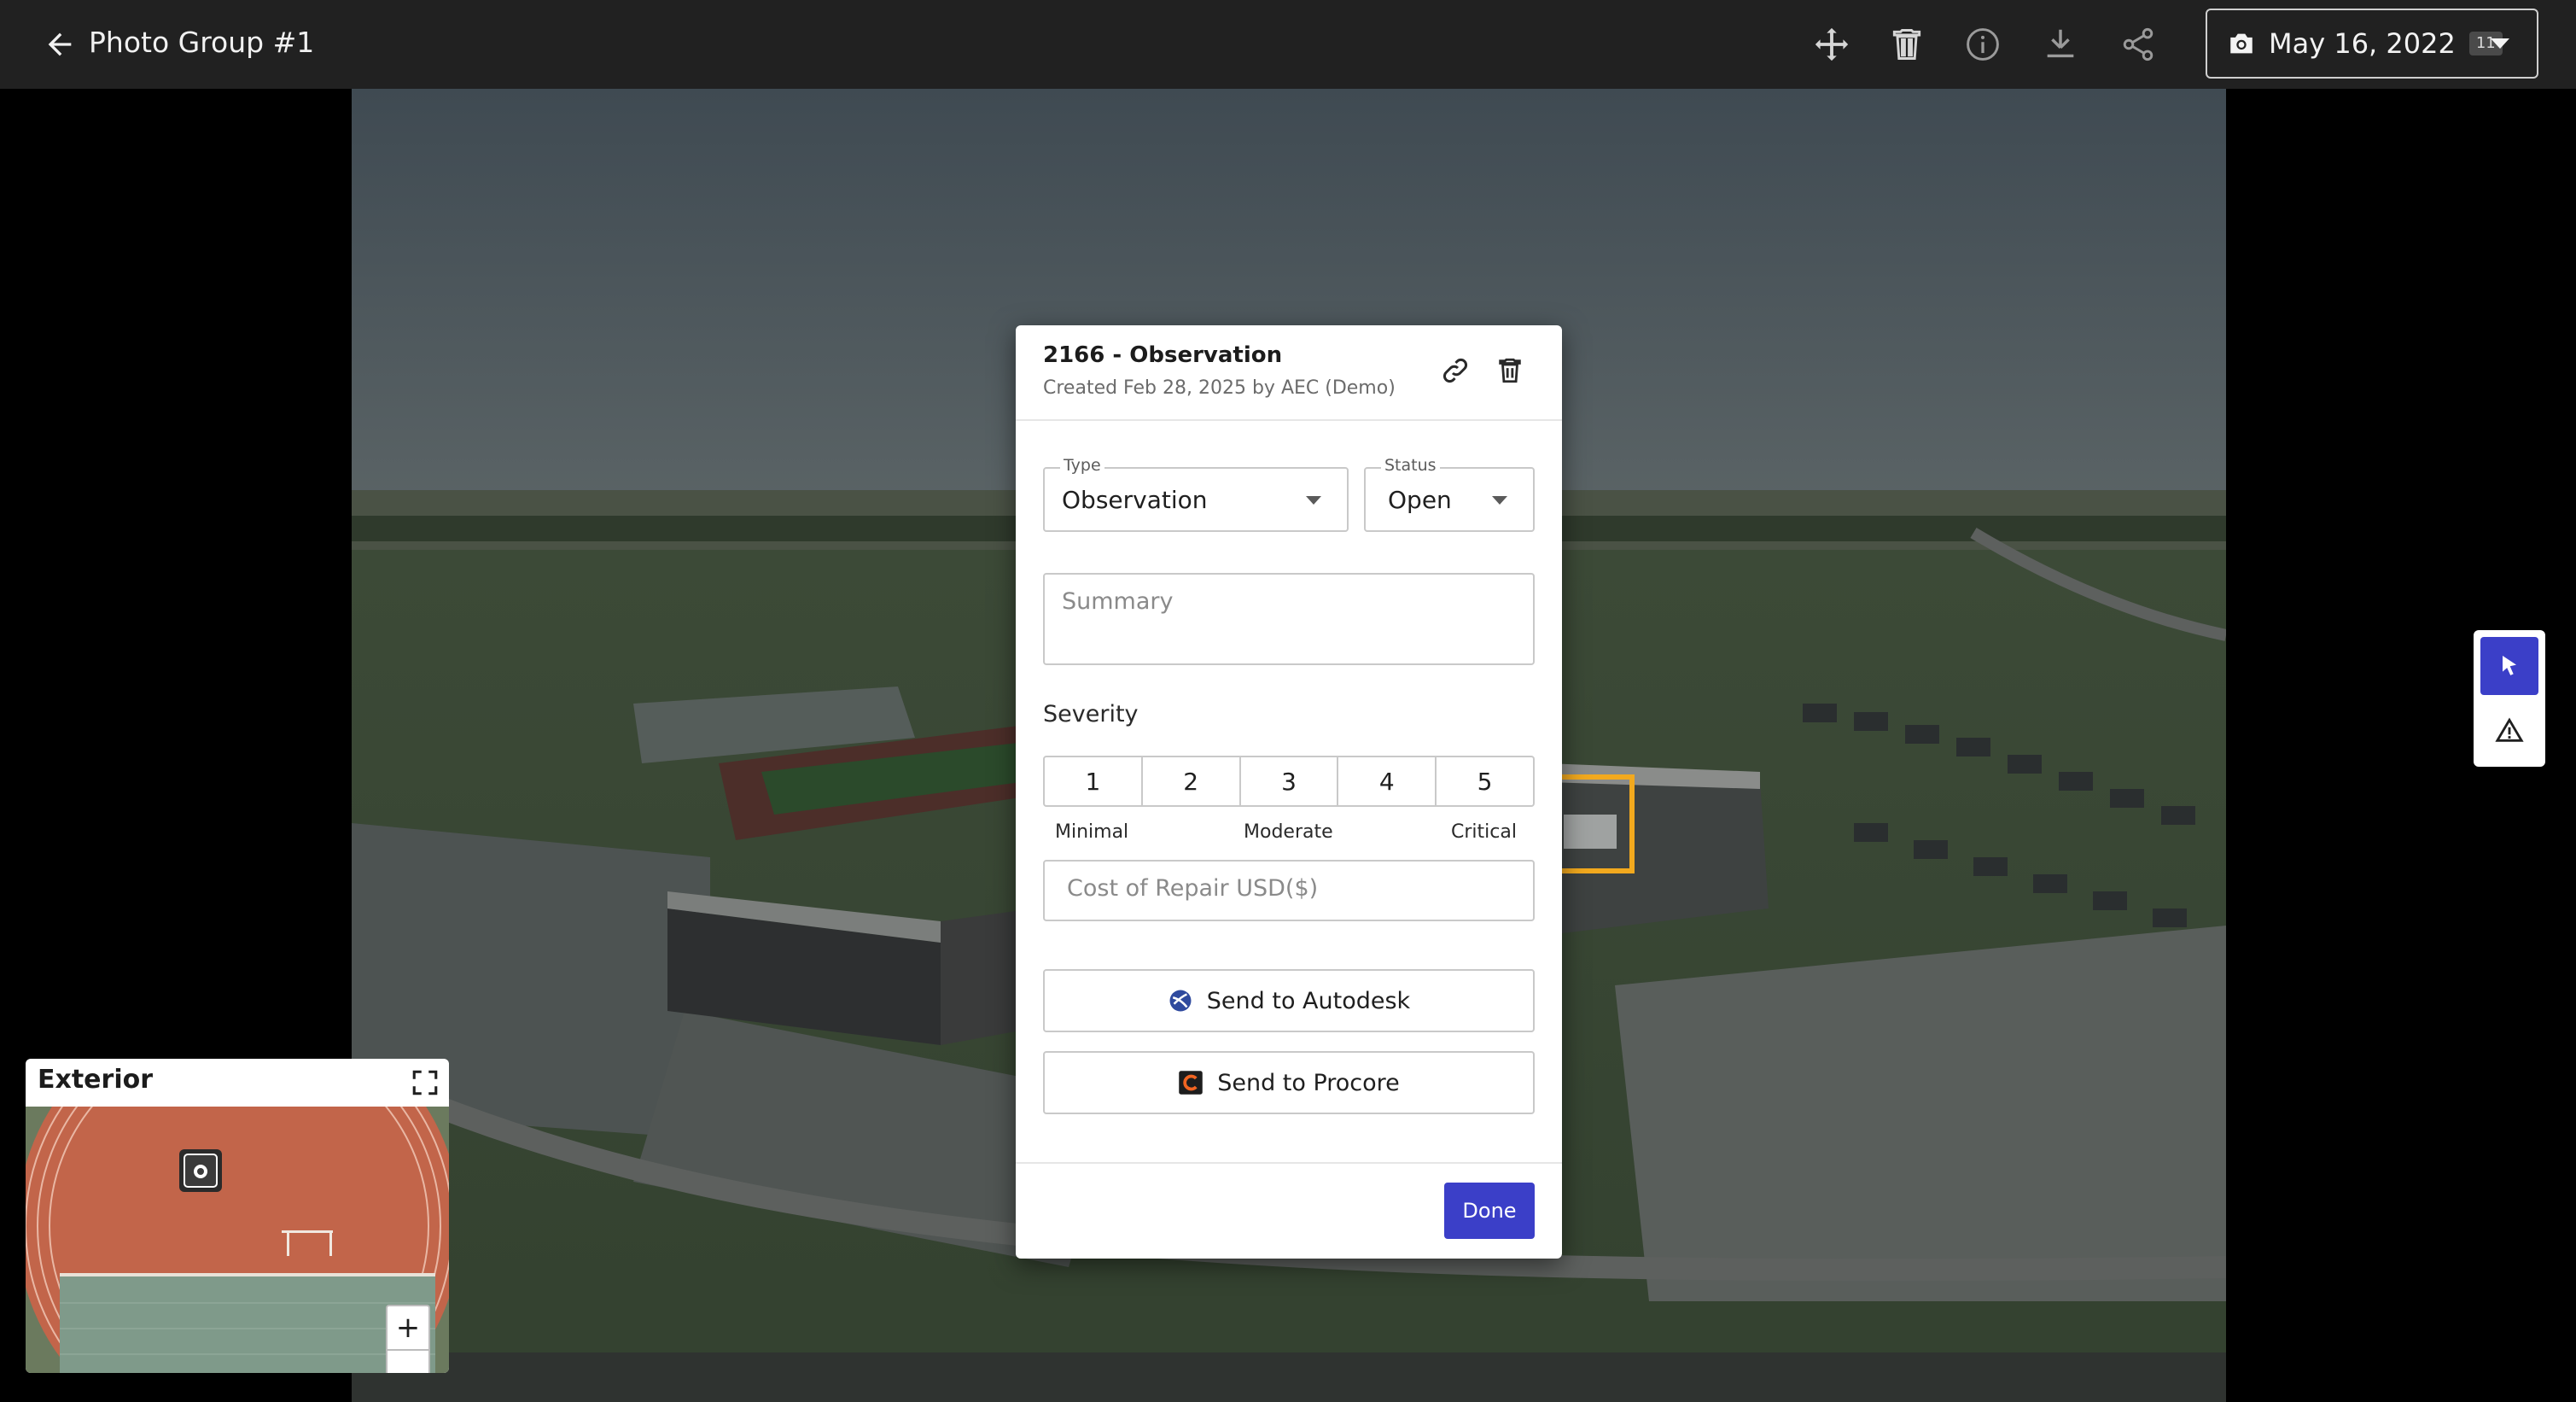  What do you see at coordinates (1289, 619) in the screenshot?
I see `summary-input: Summary` at bounding box center [1289, 619].